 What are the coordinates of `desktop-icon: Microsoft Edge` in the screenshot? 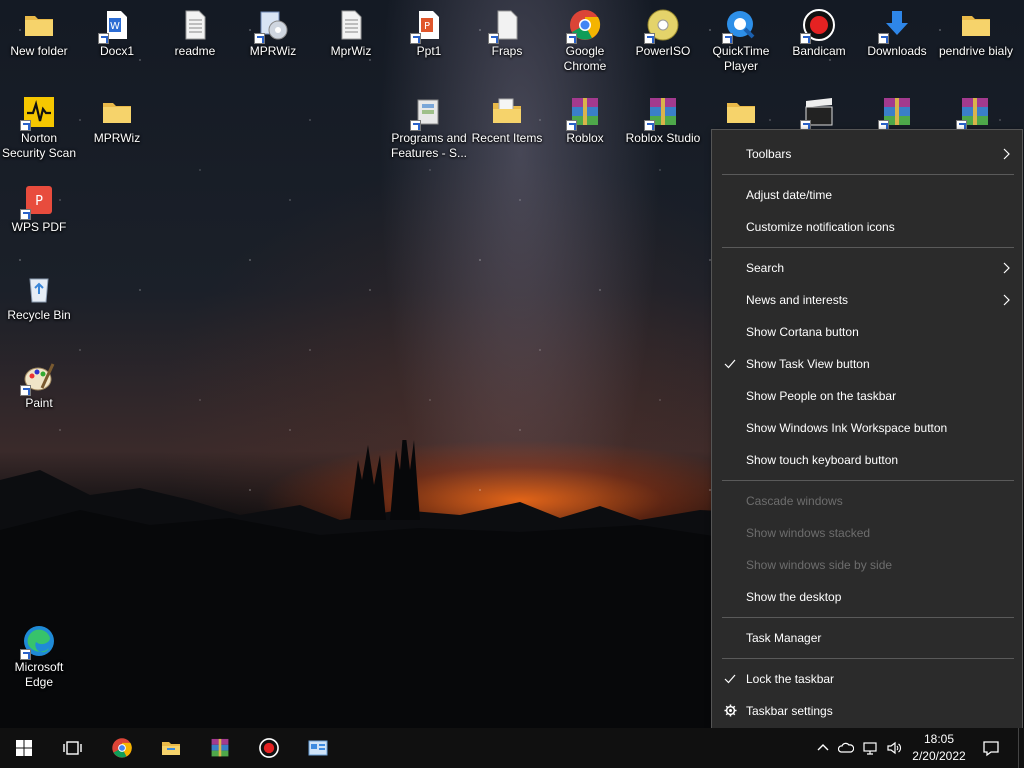 It's located at (39, 657).